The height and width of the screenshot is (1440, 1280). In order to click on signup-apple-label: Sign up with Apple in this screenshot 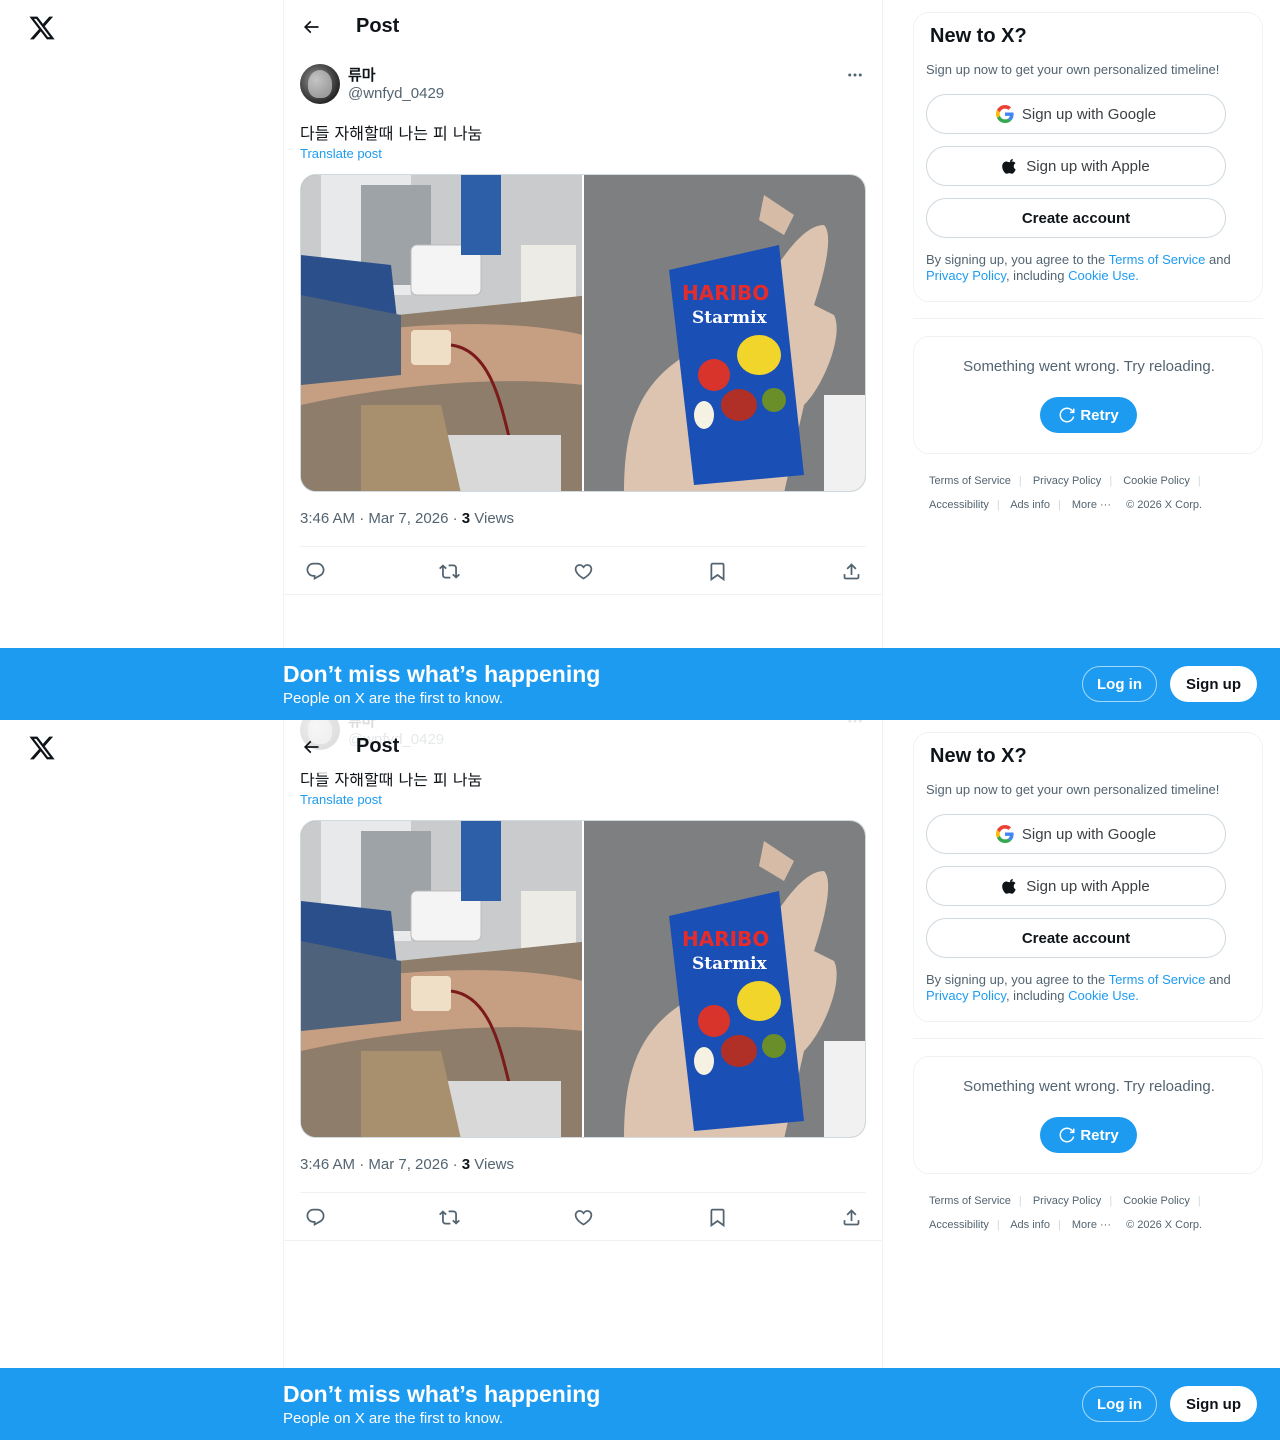, I will do `click(1088, 166)`.